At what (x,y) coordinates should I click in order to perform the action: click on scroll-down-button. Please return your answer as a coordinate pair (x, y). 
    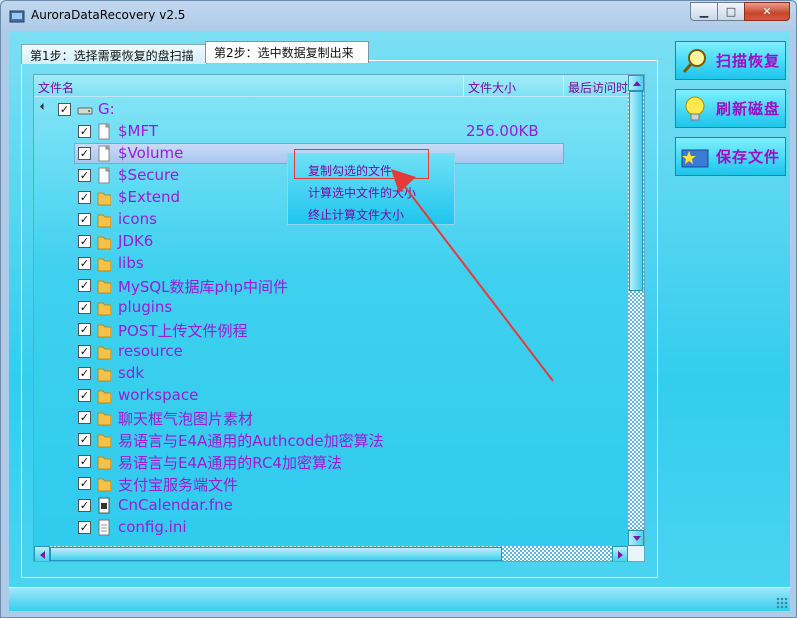
    Looking at the image, I should click on (636, 538).